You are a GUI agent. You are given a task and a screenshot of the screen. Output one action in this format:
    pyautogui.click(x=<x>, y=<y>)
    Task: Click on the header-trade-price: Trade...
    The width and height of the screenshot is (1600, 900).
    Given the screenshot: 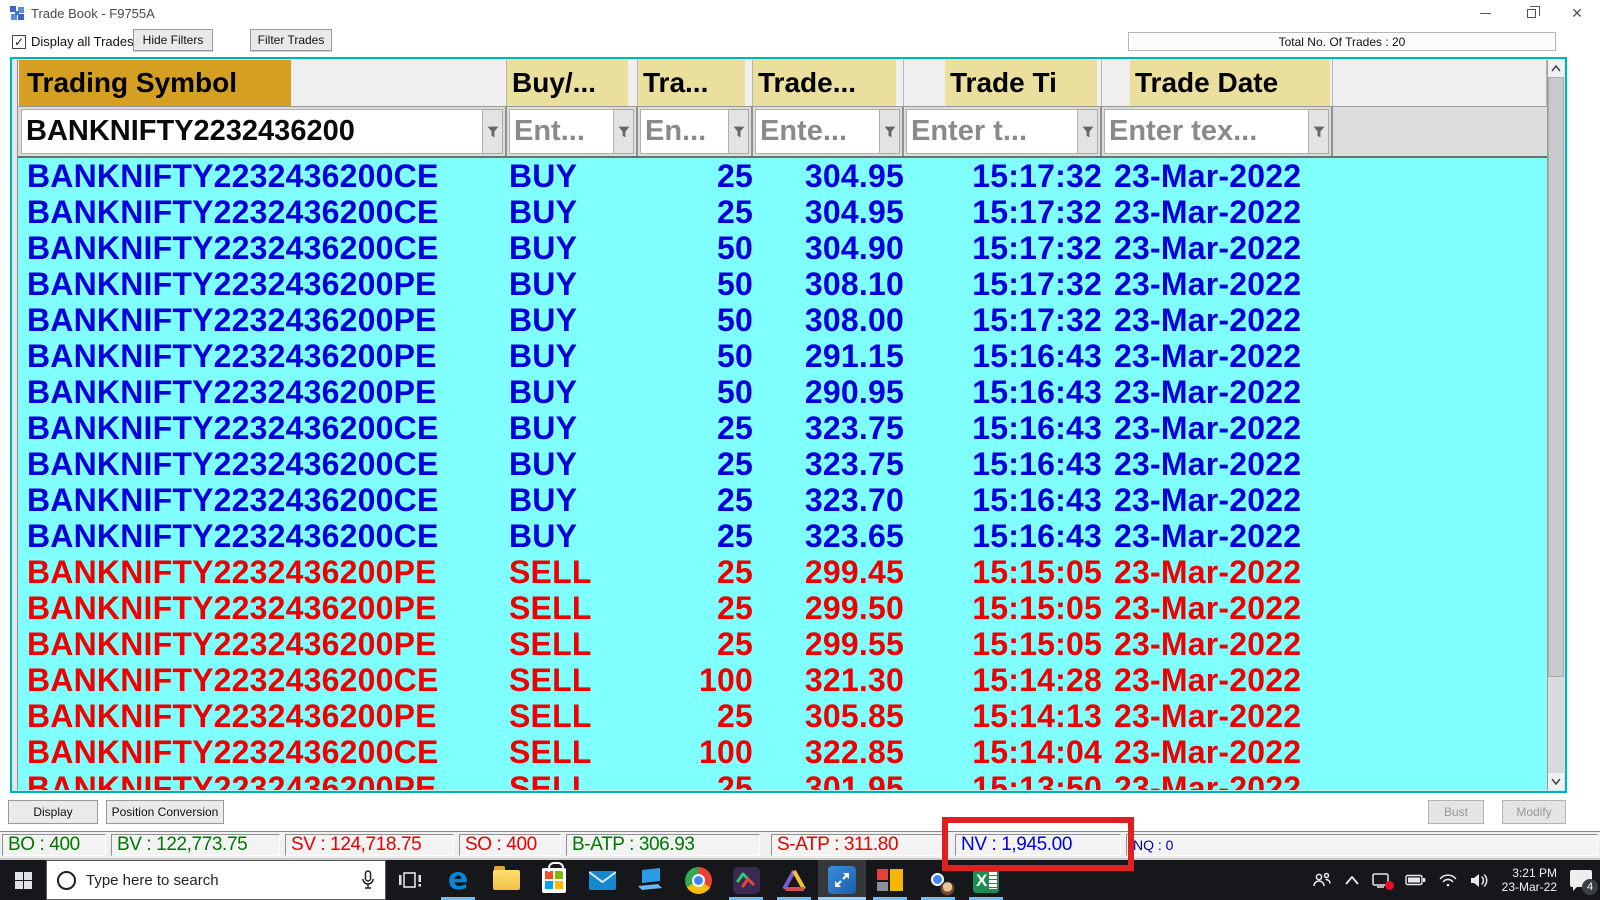 What is the action you would take?
    pyautogui.click(x=828, y=83)
    